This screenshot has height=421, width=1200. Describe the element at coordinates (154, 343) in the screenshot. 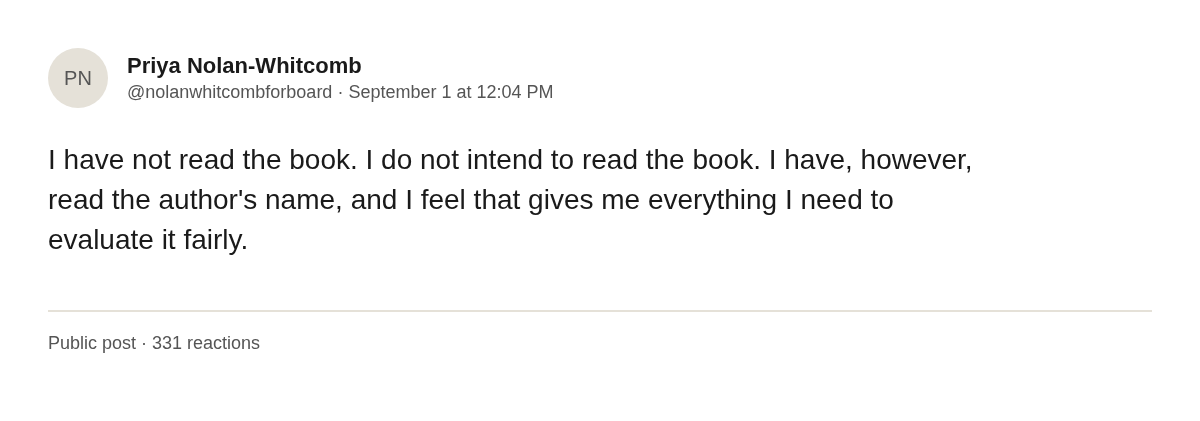

I see `post-footer: Public post · 331 reactions` at that location.